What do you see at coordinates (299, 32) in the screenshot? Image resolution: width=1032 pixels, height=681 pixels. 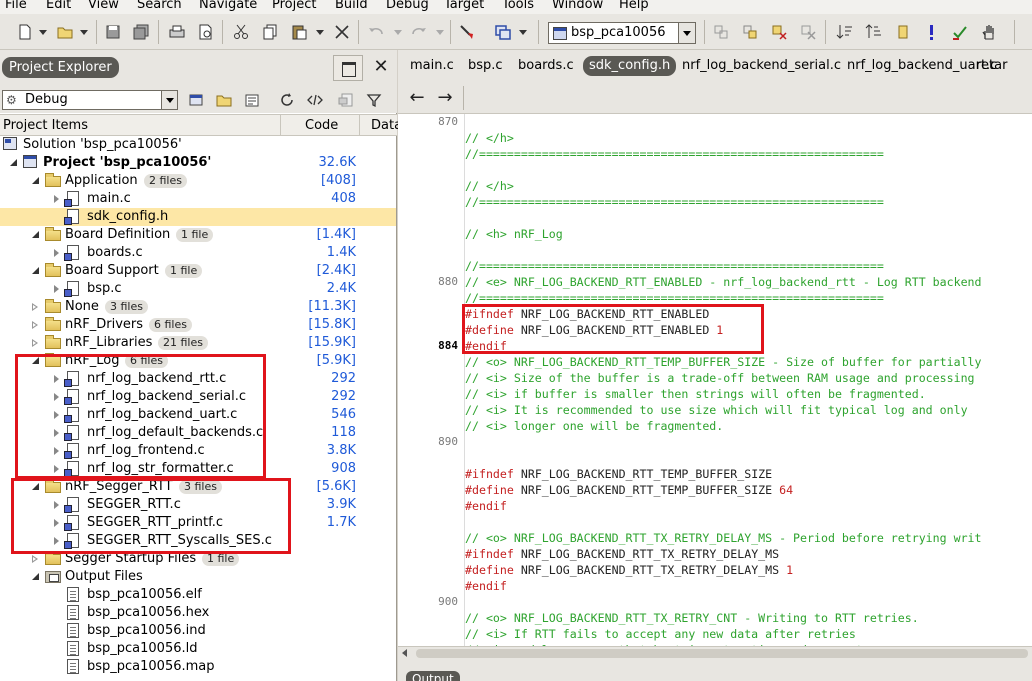 I see `paste-icon` at bounding box center [299, 32].